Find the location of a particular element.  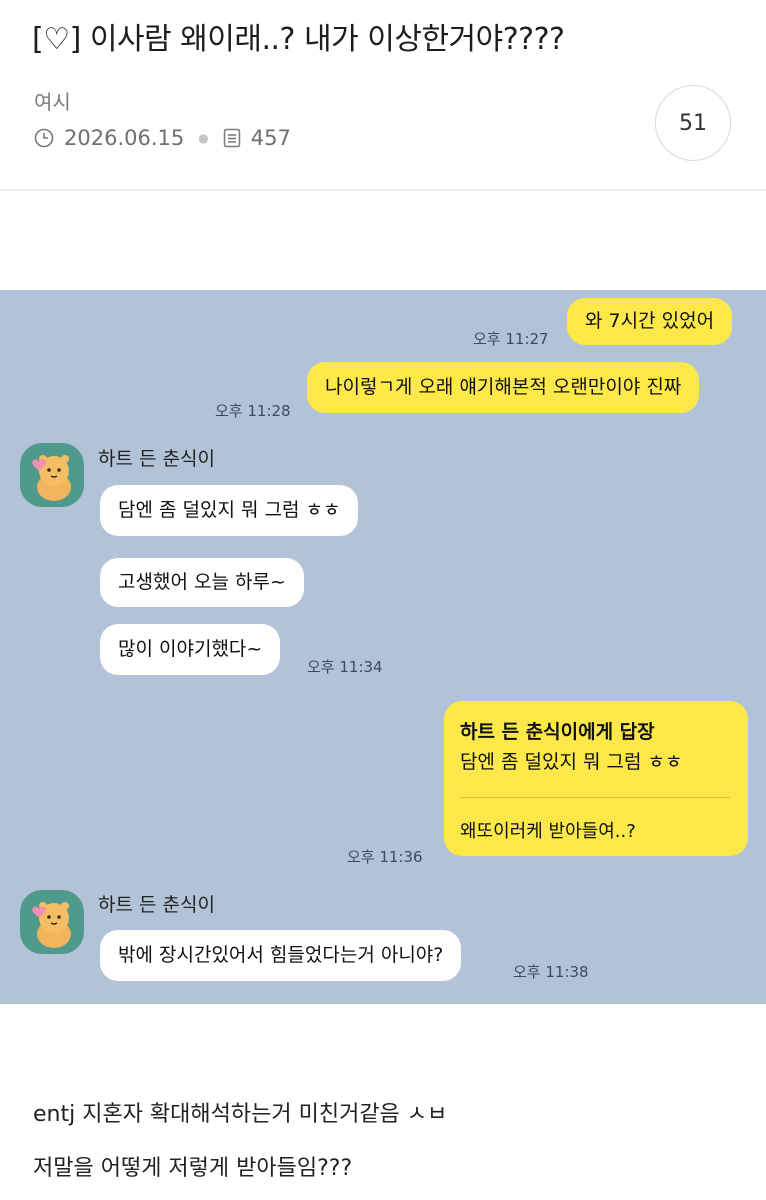

post-date: 2026.06.15 is located at coordinates (124, 138).